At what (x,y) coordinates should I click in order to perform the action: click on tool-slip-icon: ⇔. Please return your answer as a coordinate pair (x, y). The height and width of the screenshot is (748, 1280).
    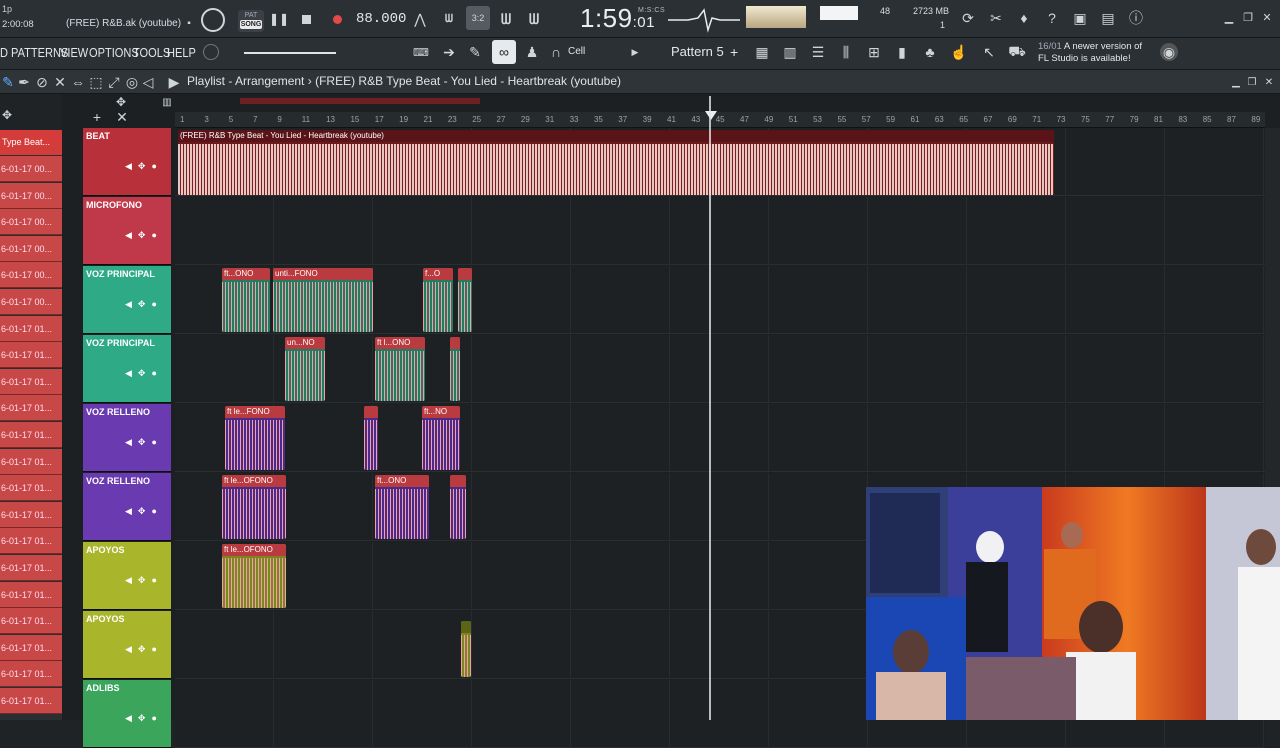
    Looking at the image, I should click on (78, 82).